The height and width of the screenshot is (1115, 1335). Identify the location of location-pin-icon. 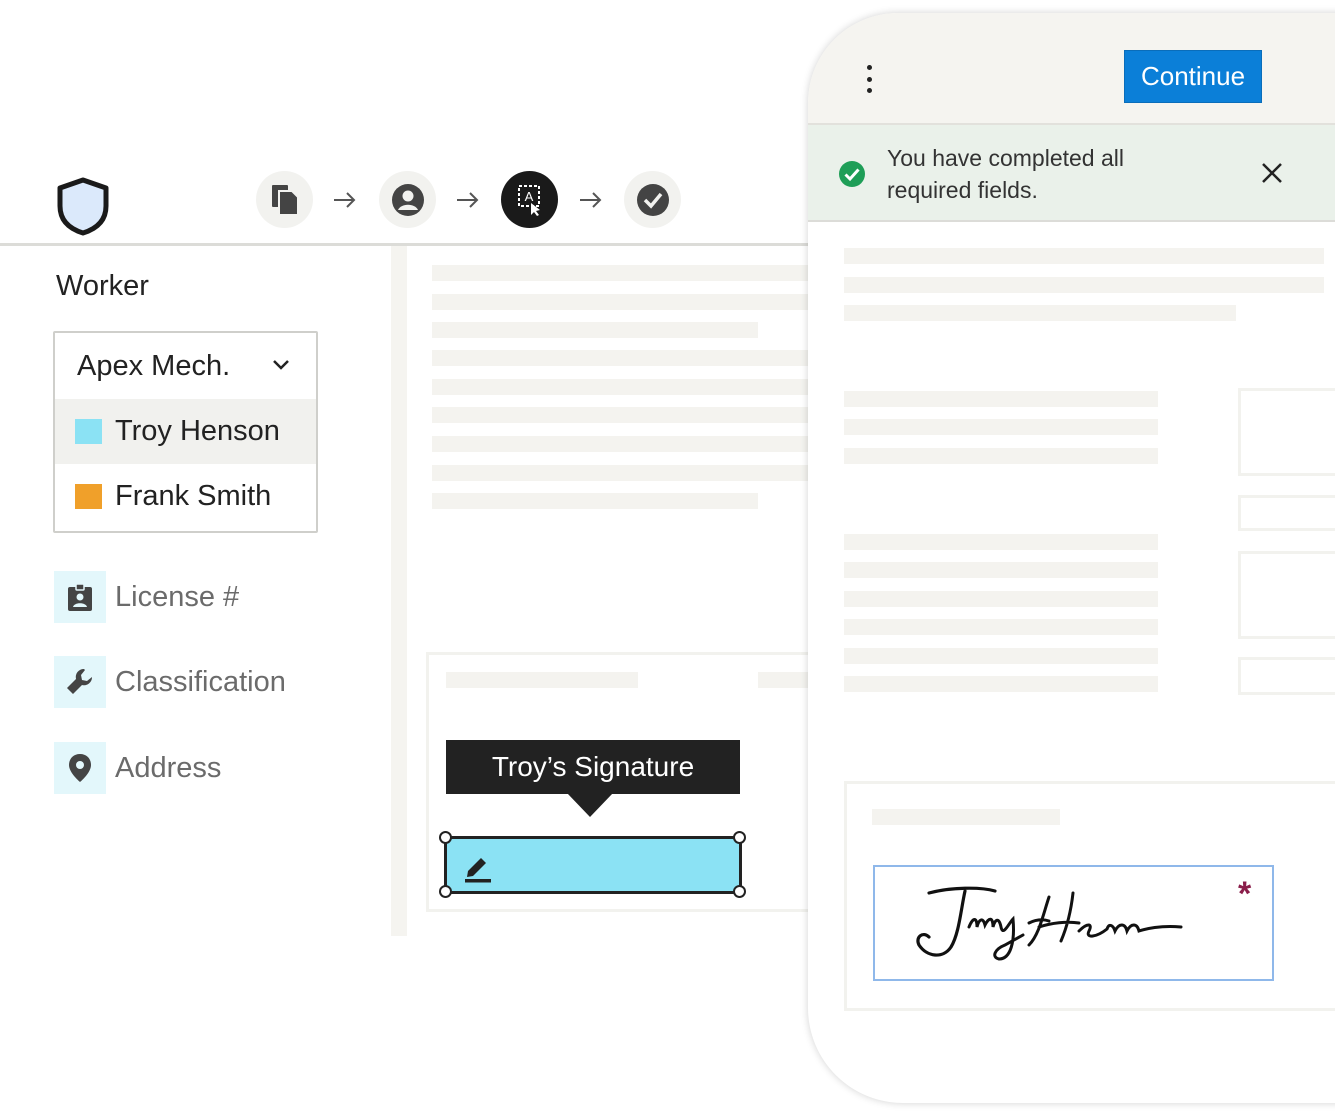
(80, 768).